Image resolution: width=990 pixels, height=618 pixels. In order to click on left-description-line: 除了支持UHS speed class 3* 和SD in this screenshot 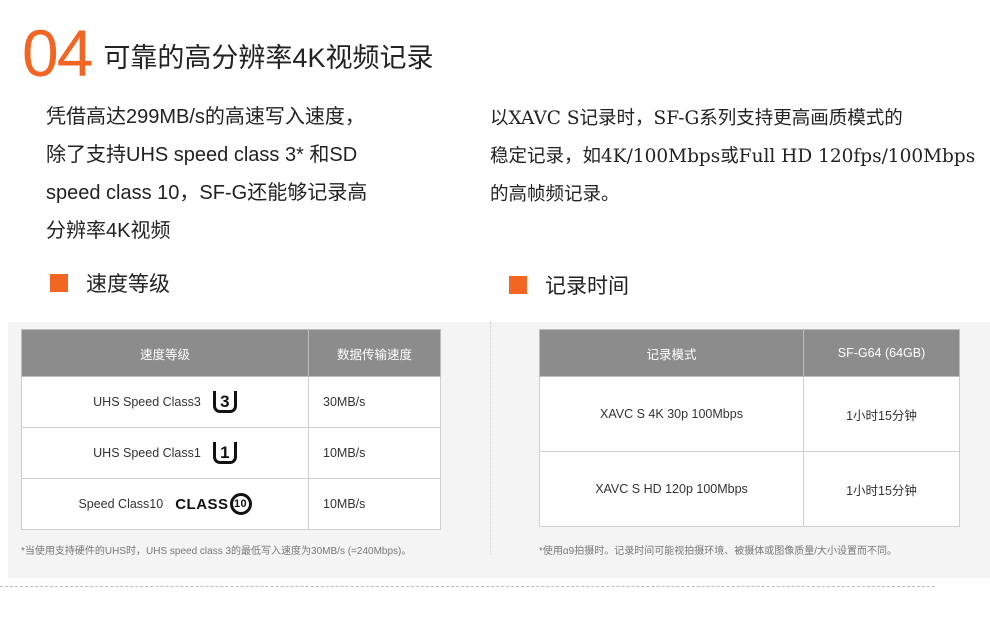, I will do `click(202, 155)`.